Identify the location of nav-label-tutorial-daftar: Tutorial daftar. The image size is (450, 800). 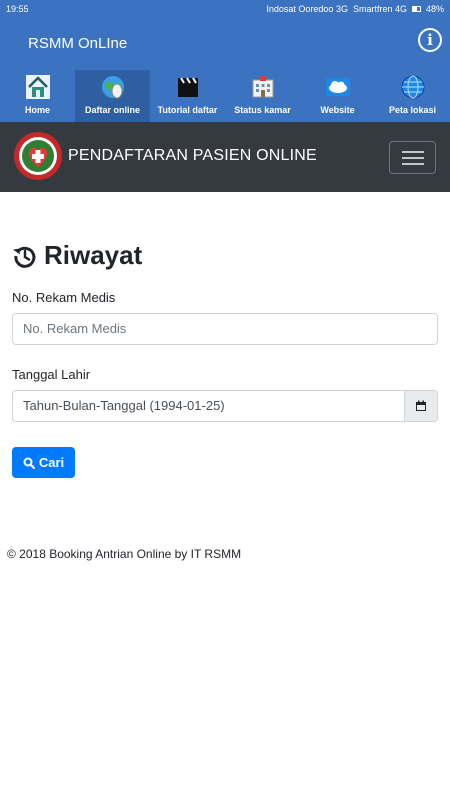
(187, 110).